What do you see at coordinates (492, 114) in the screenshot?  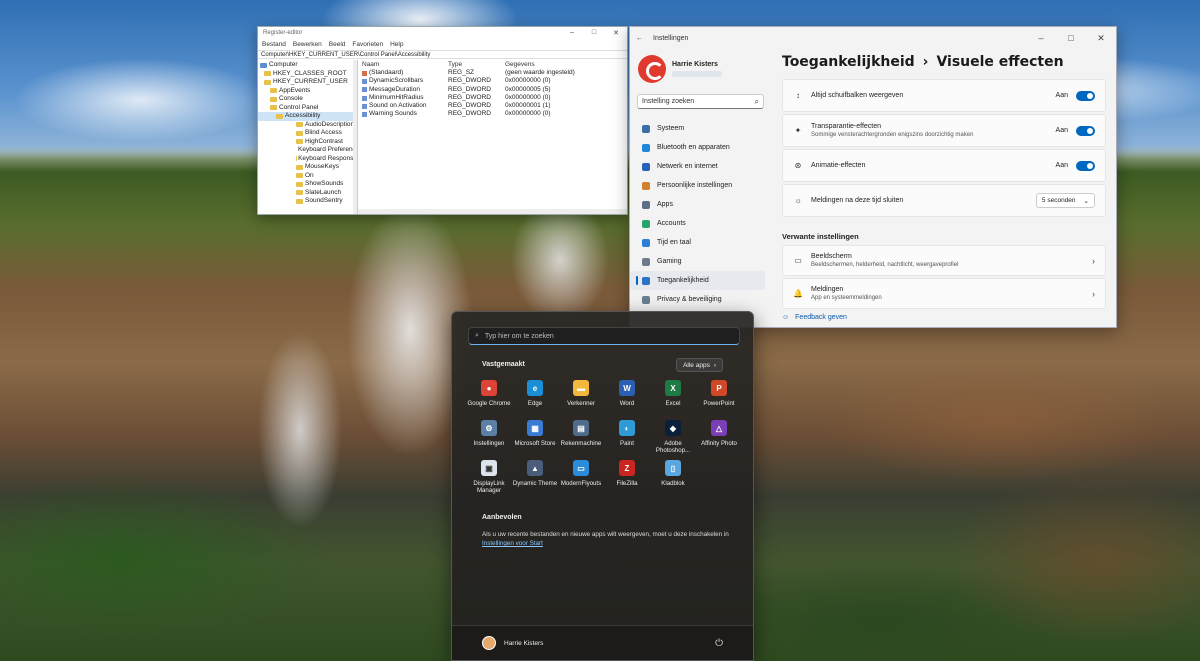 I see `table-row: Warning Sounds REG_DWORD 0x00000000 (0)` at bounding box center [492, 114].